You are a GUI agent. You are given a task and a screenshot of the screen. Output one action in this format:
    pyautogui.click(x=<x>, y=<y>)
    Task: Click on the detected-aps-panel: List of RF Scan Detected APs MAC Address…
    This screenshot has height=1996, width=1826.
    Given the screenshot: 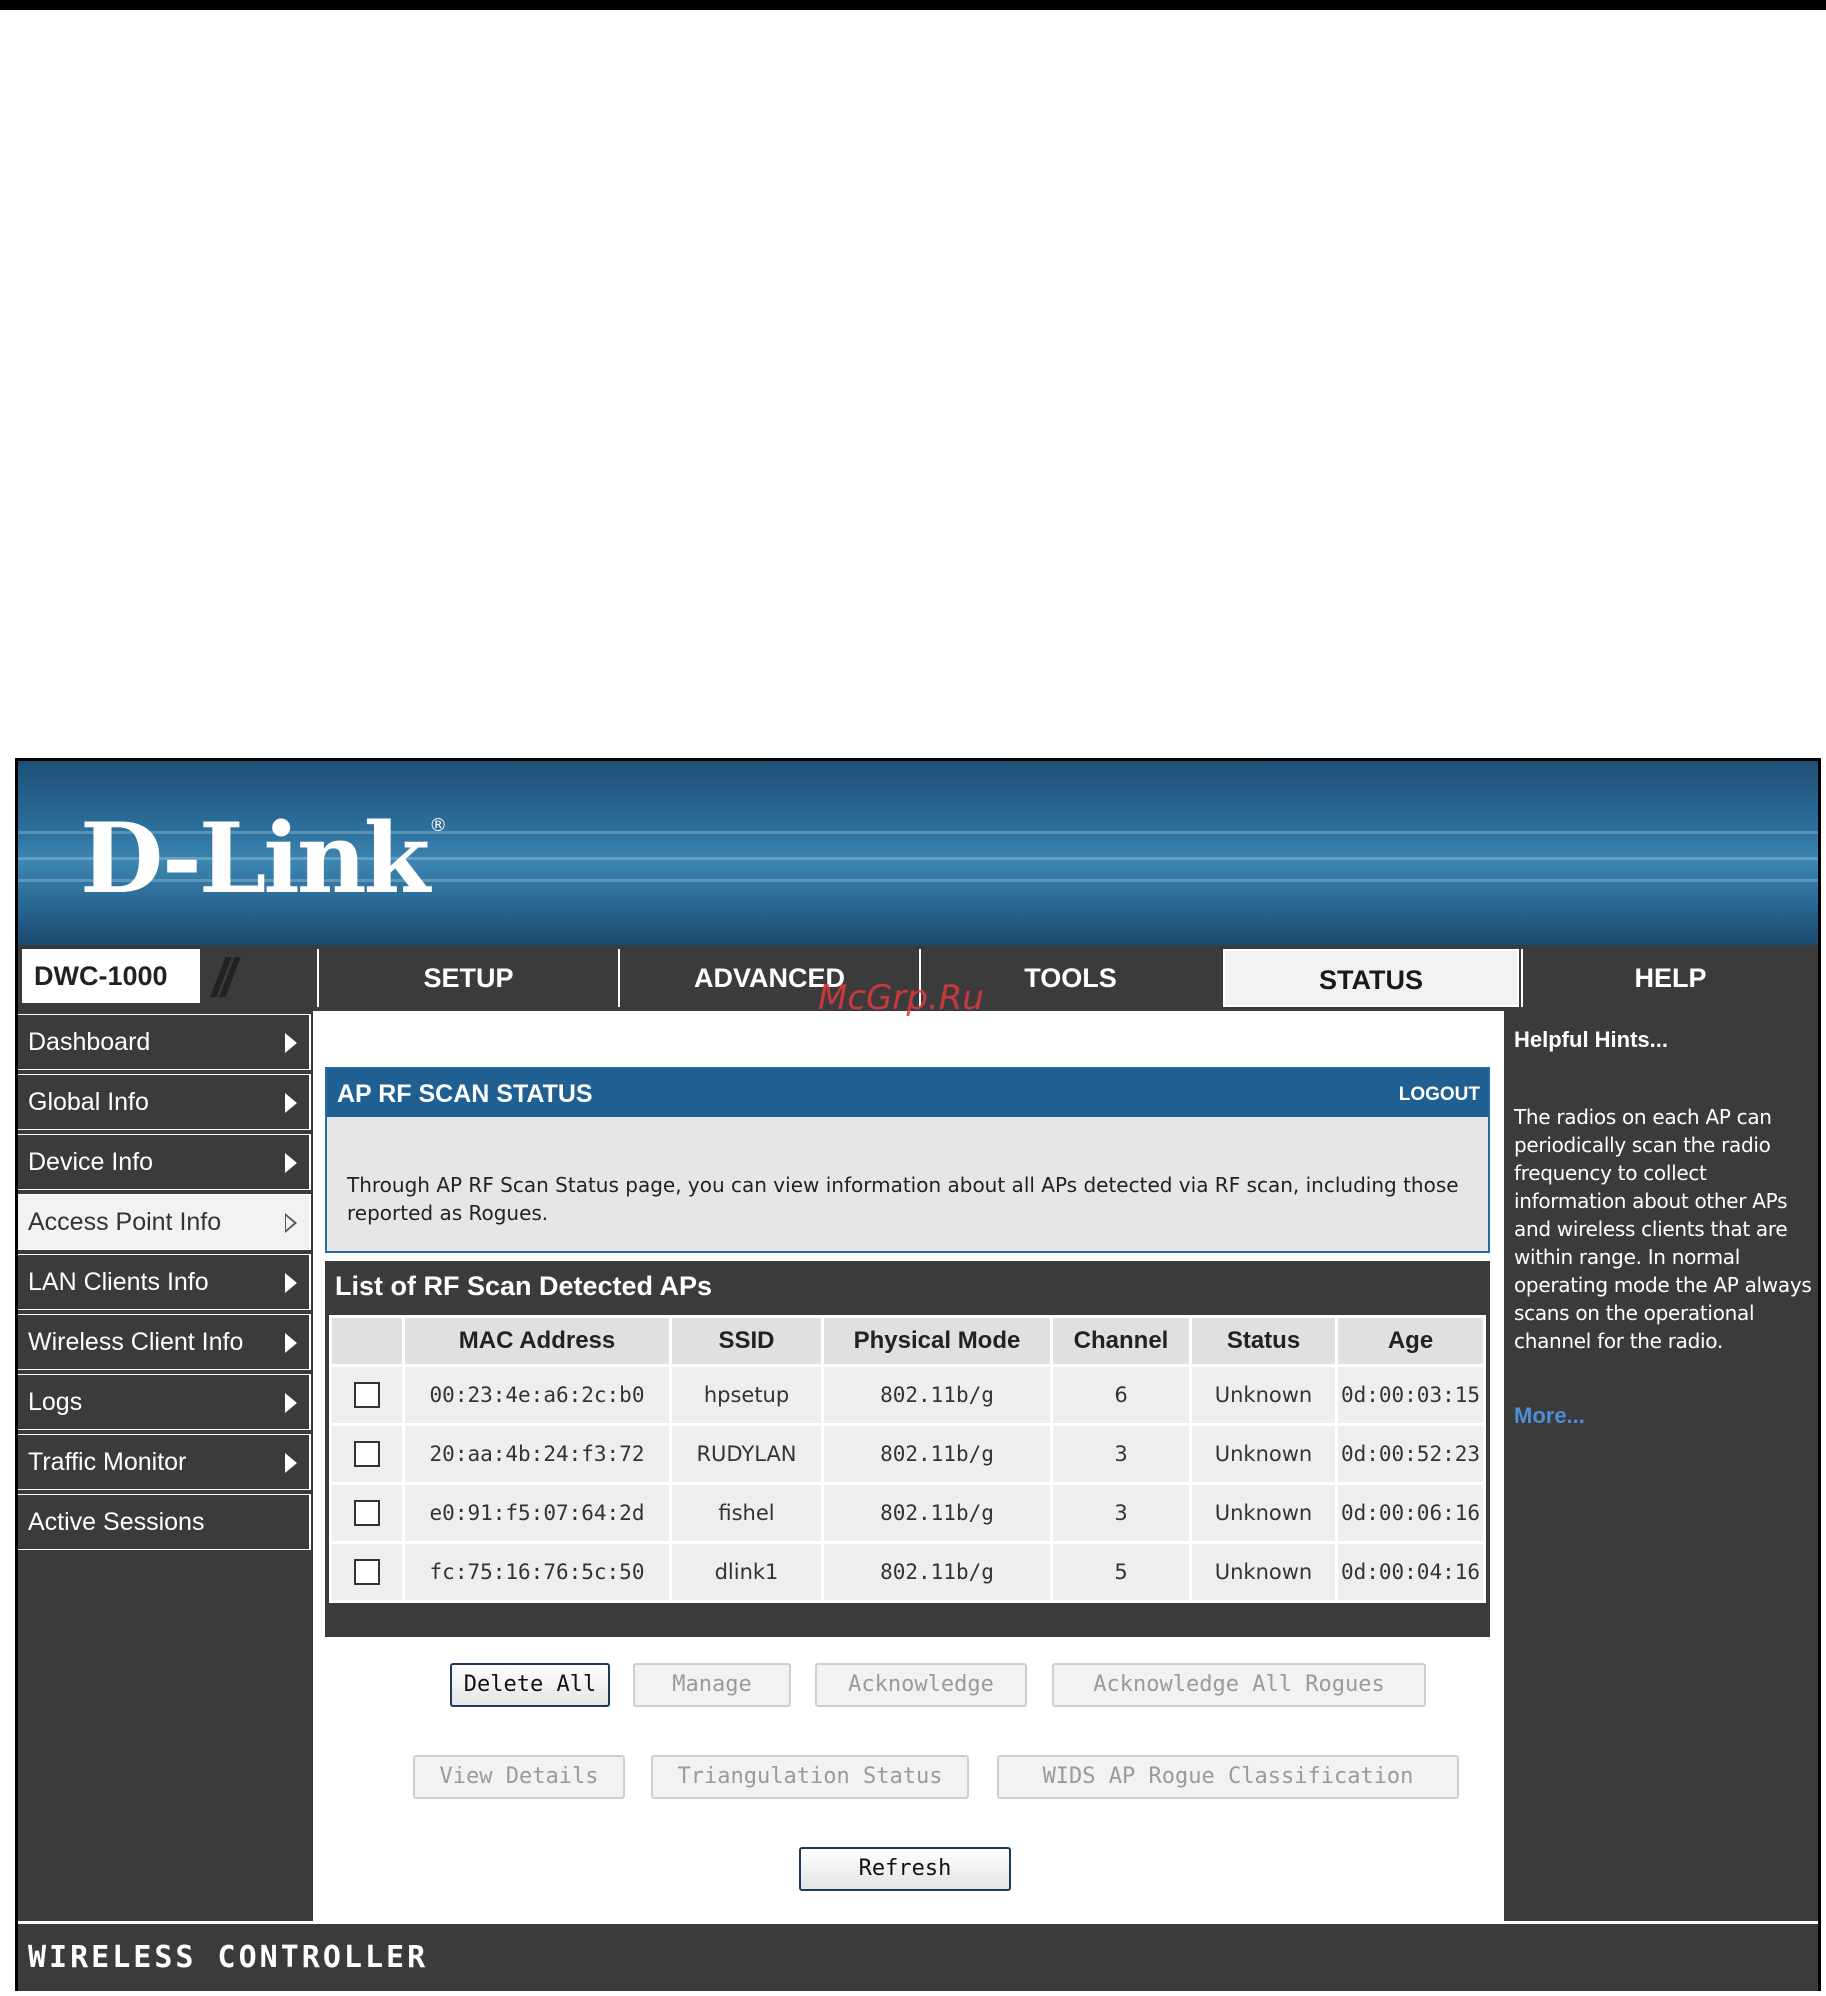 What is the action you would take?
    pyautogui.click(x=907, y=1449)
    